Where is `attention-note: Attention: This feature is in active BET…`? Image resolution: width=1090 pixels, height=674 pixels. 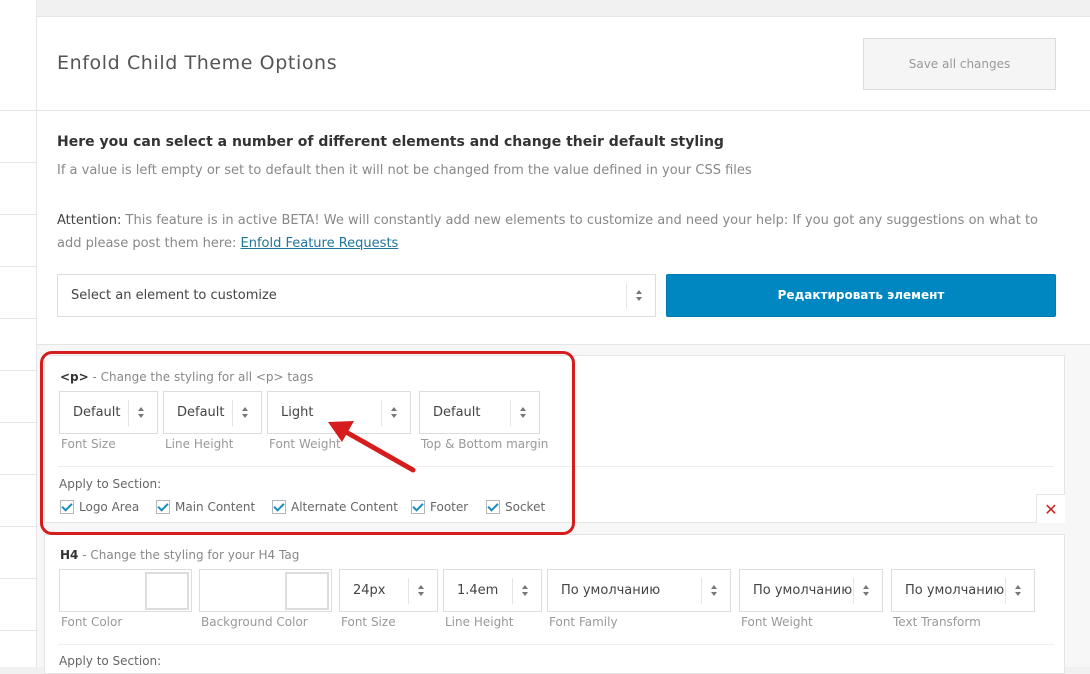
attention-note: Attention: This feature is in active BET… is located at coordinates (557, 232).